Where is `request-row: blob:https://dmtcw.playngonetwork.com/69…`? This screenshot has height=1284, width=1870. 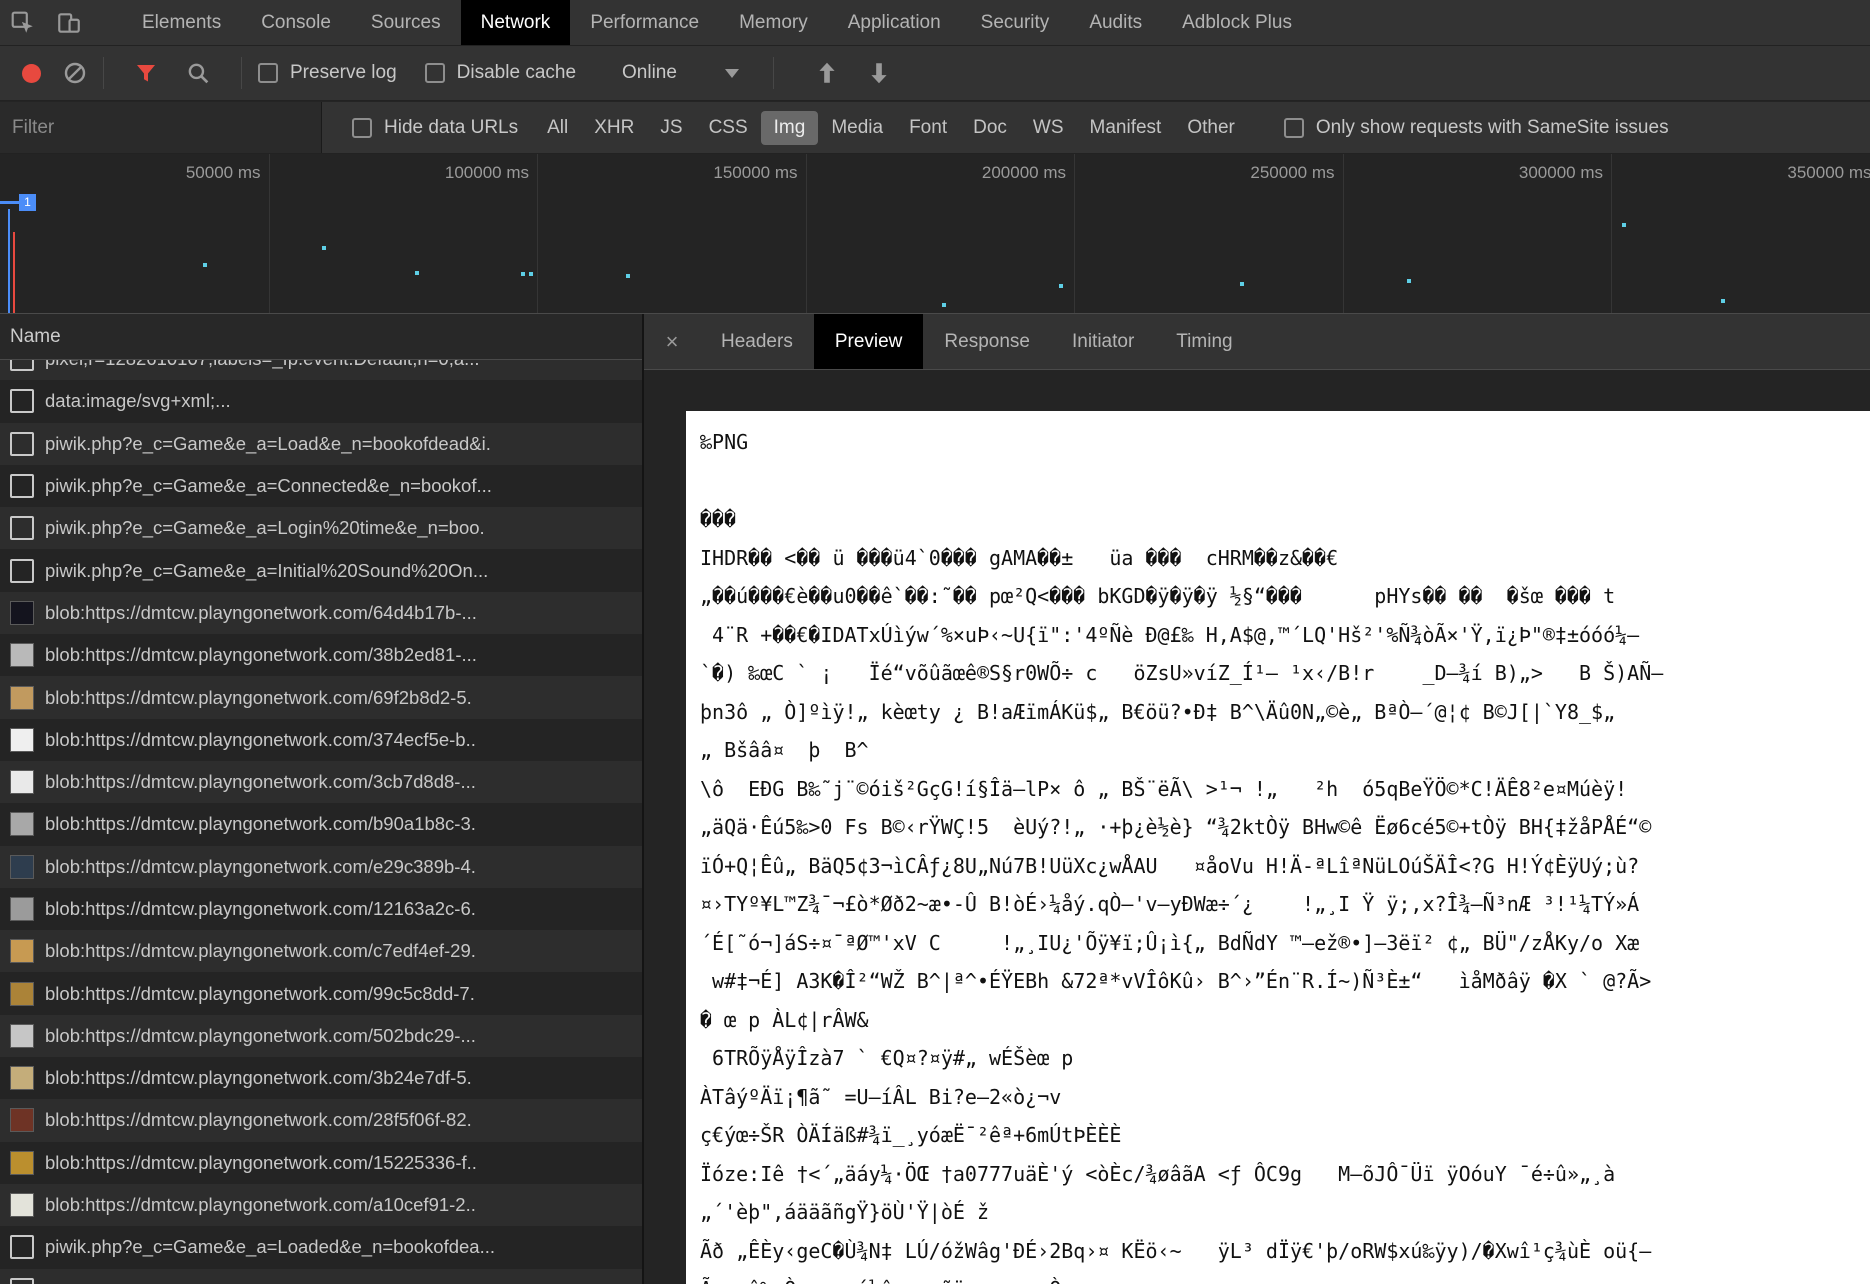 request-row: blob:https://dmtcw.playngonetwork.com/69… is located at coordinates (321, 697).